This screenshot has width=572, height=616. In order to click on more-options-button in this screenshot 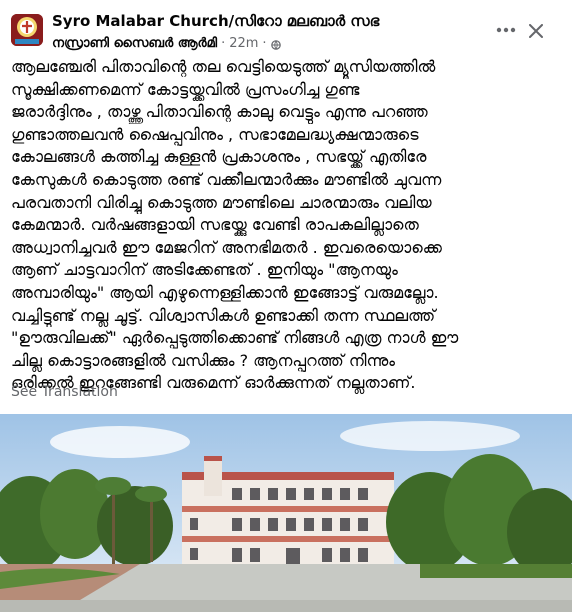, I will do `click(506, 30)`.